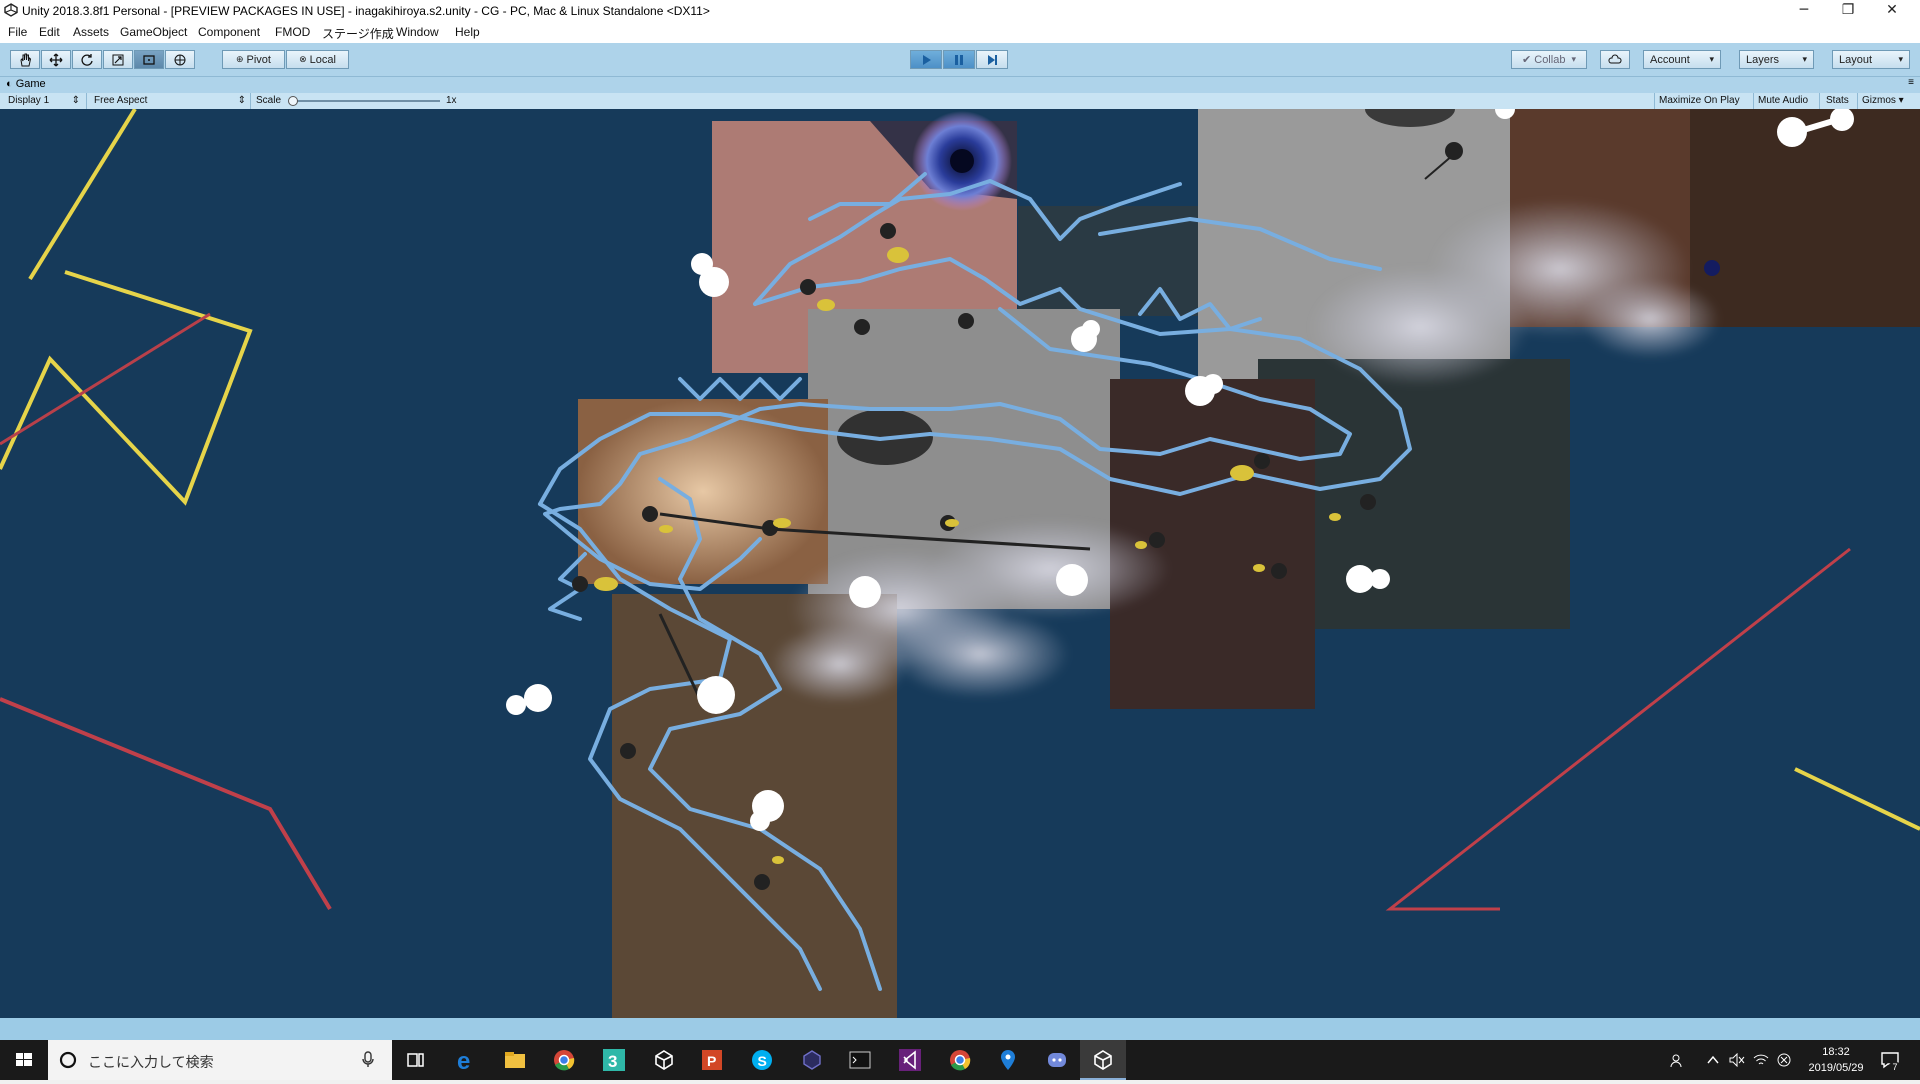  Describe the element at coordinates (1682, 59) in the screenshot. I see `account-dropdown: Account` at that location.